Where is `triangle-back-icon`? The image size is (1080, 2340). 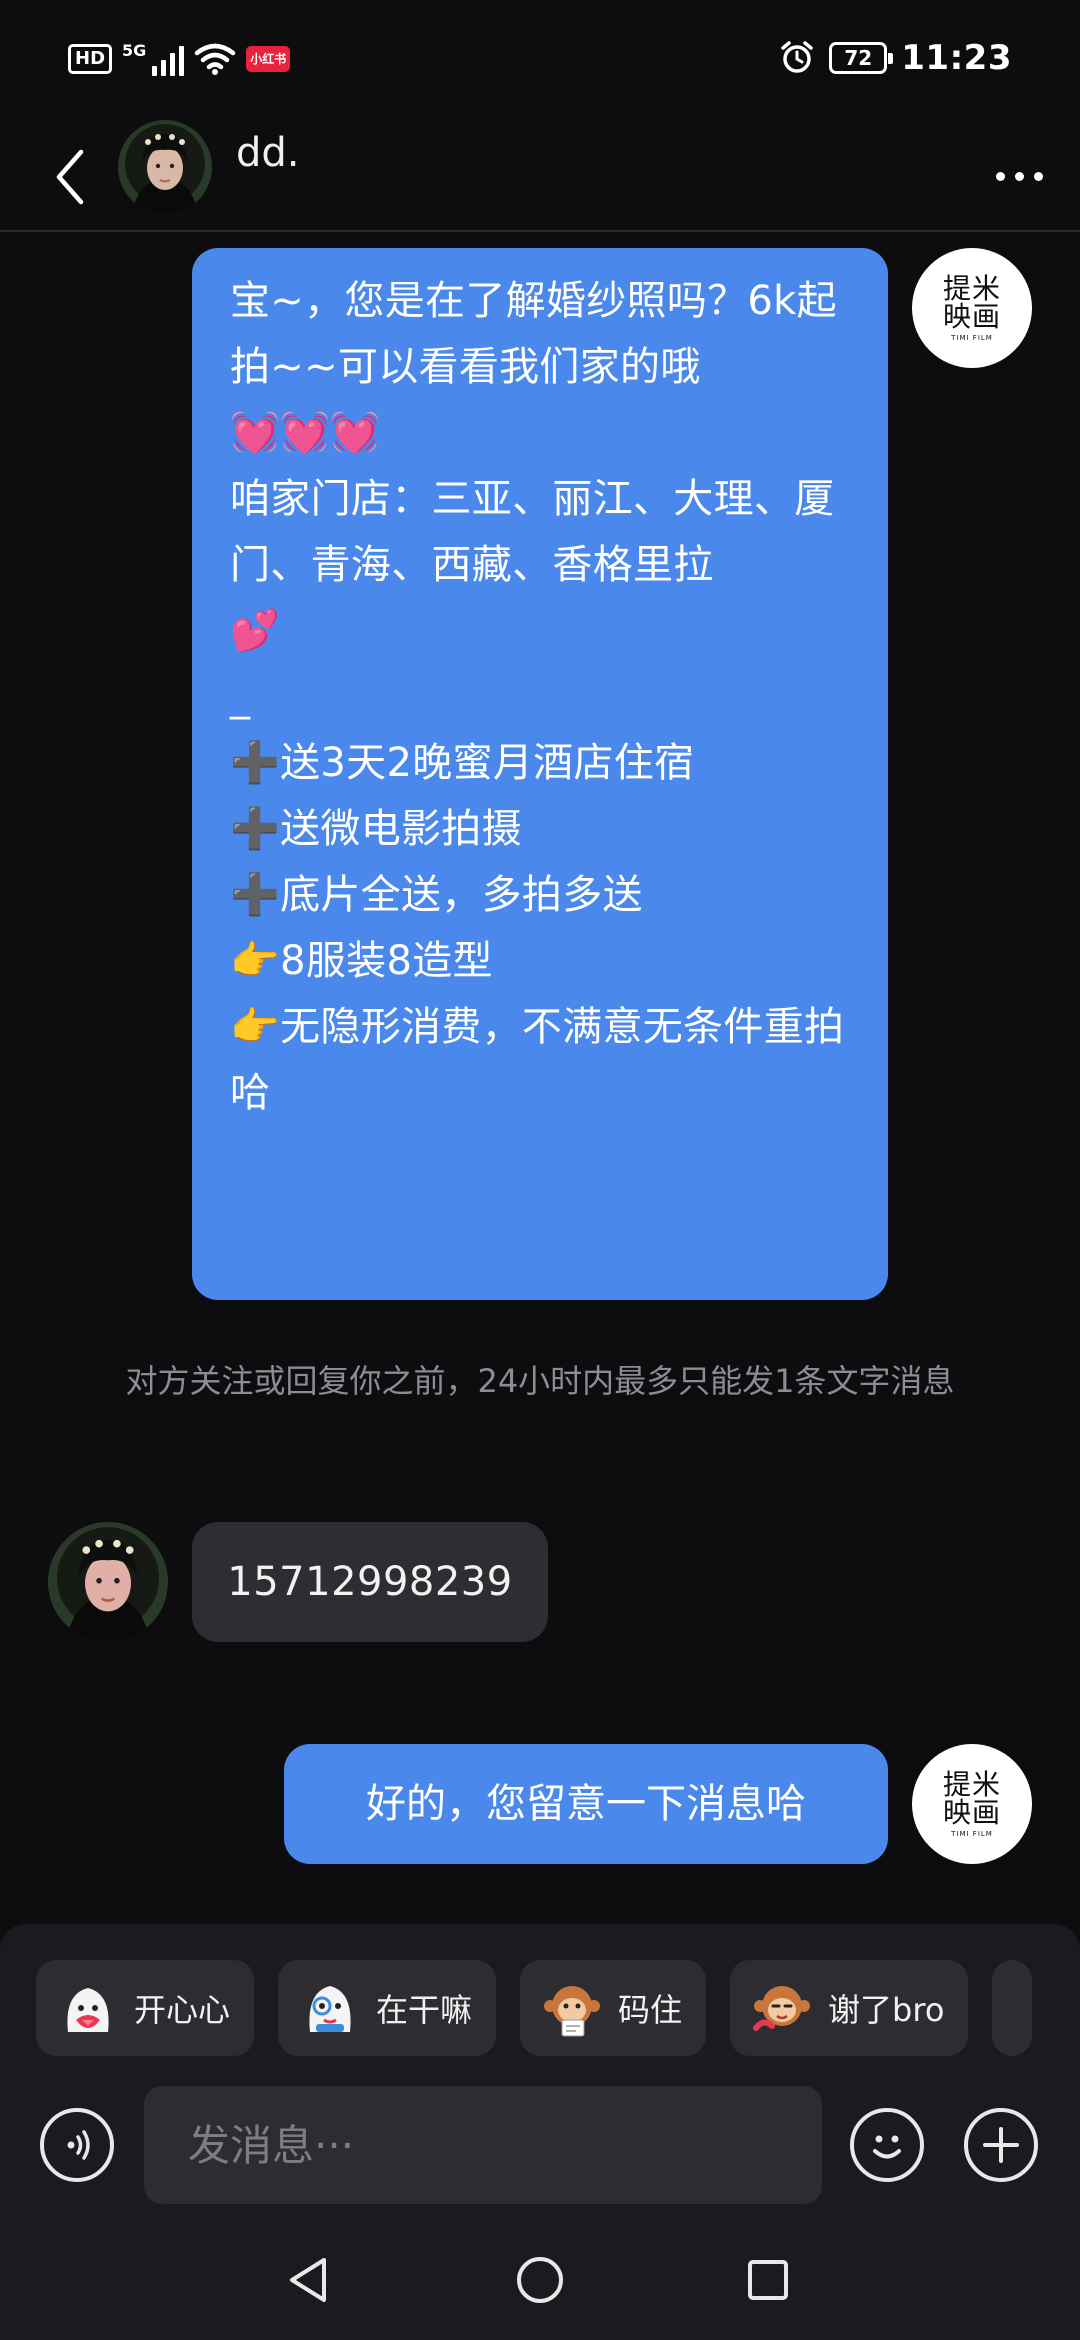
triangle-back-icon is located at coordinates (308, 2280).